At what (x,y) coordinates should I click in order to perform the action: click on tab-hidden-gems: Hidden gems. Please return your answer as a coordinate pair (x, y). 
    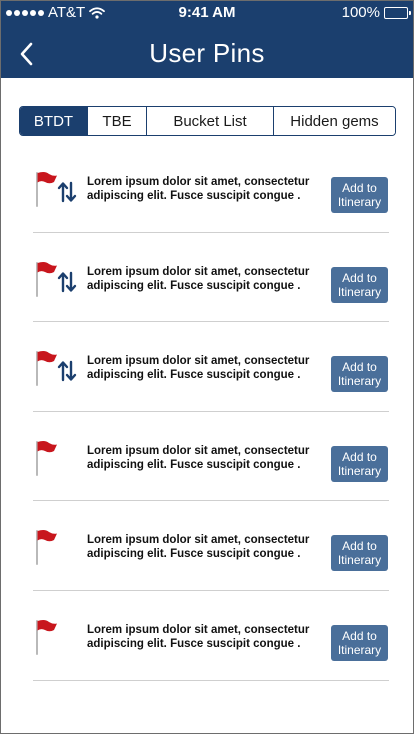
    Looking at the image, I should click on (334, 121).